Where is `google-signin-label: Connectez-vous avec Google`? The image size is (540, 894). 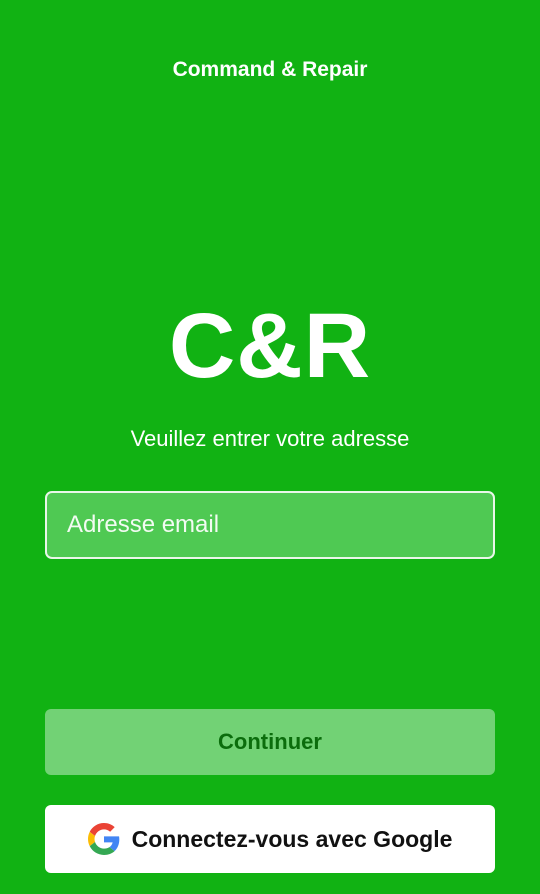
google-signin-label: Connectez-vous avec Google is located at coordinates (292, 839).